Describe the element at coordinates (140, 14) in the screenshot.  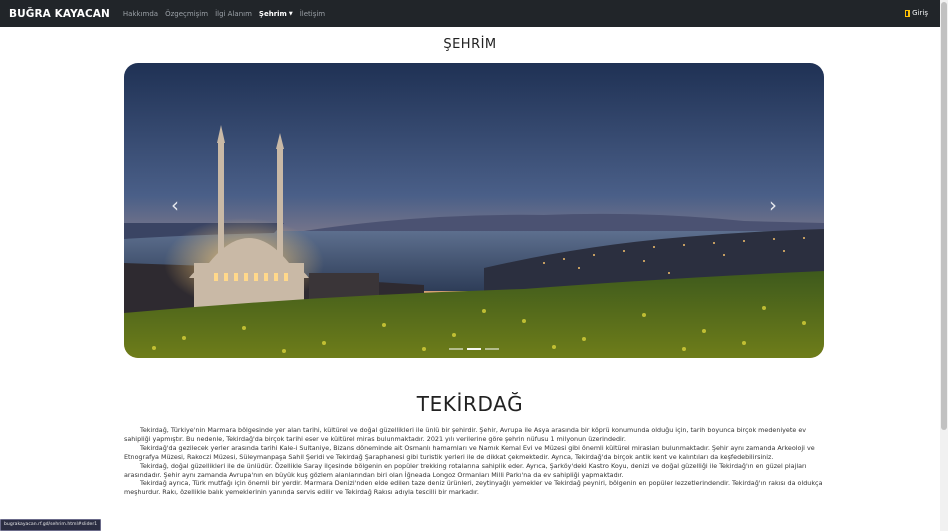
I see `nav-link-hakkimda: Hakkımda` at that location.